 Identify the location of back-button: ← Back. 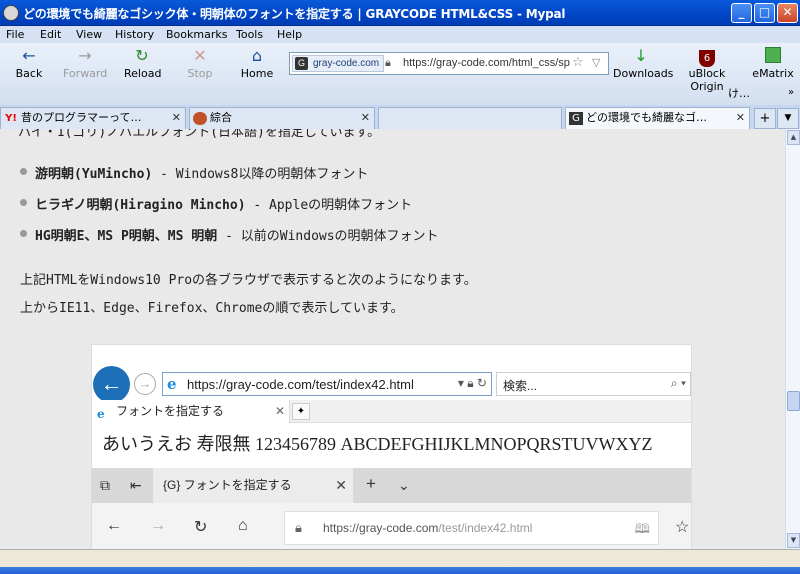
(29, 63).